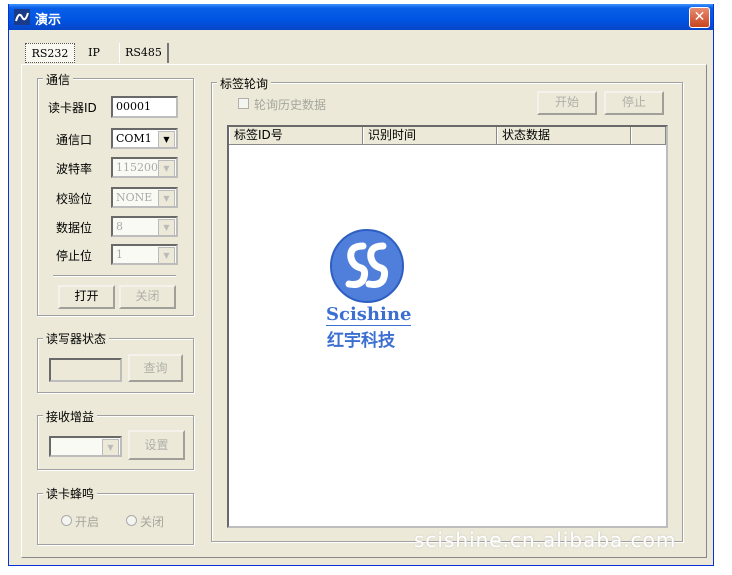 The image size is (732, 575). What do you see at coordinates (72, 108) in the screenshot?
I see `reader-id-label: 读卡器ID` at bounding box center [72, 108].